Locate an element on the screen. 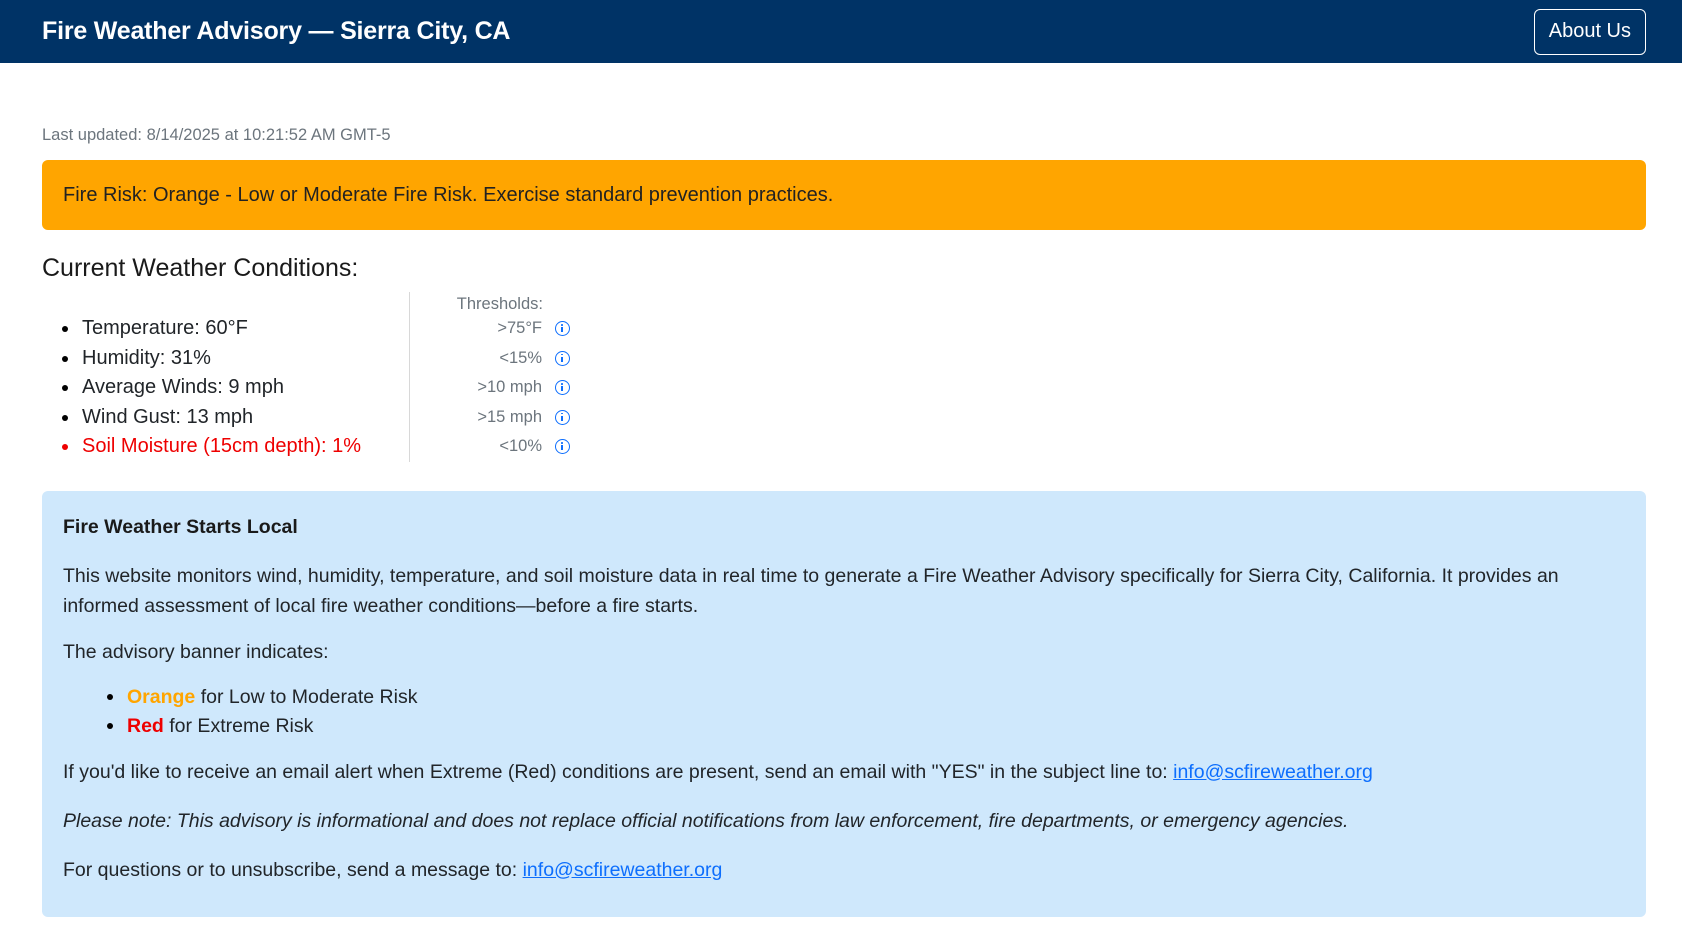 The image size is (1682, 937). threshold-row: <10% is located at coordinates (490, 447).